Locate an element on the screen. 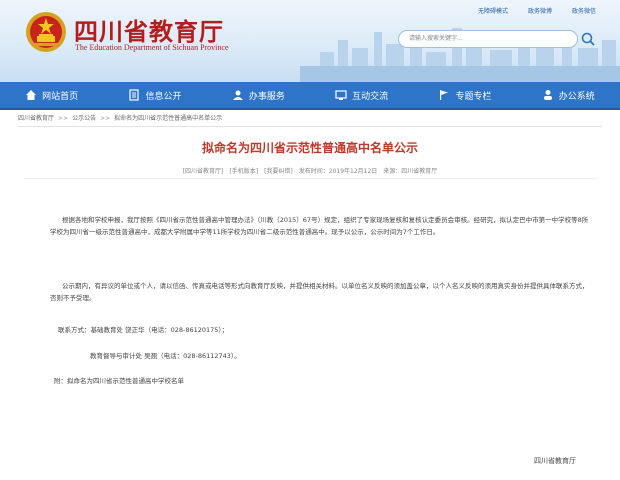 The height and width of the screenshot is (480, 620). top-links: 无障碍模式 政务微博 政务微信 is located at coordinates (537, 10).